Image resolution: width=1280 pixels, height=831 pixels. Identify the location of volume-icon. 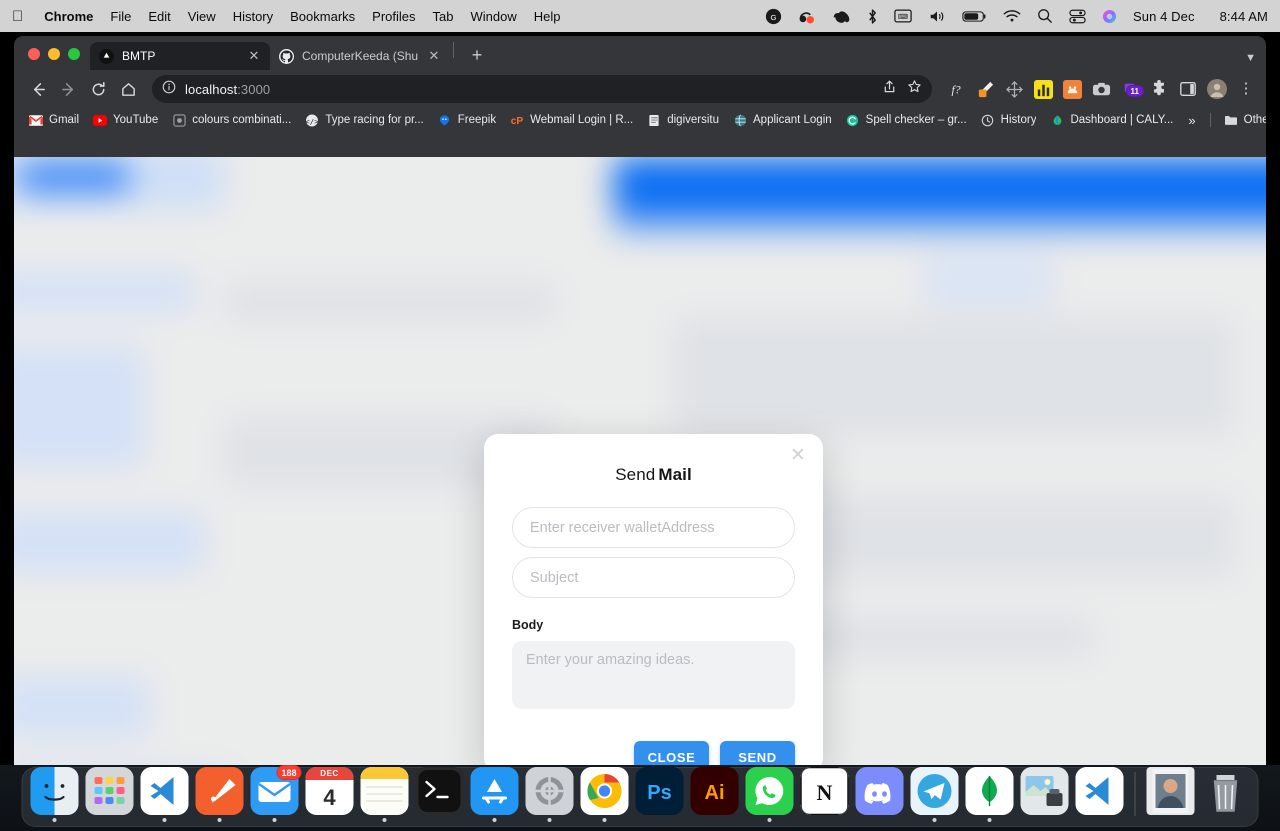
(937, 16).